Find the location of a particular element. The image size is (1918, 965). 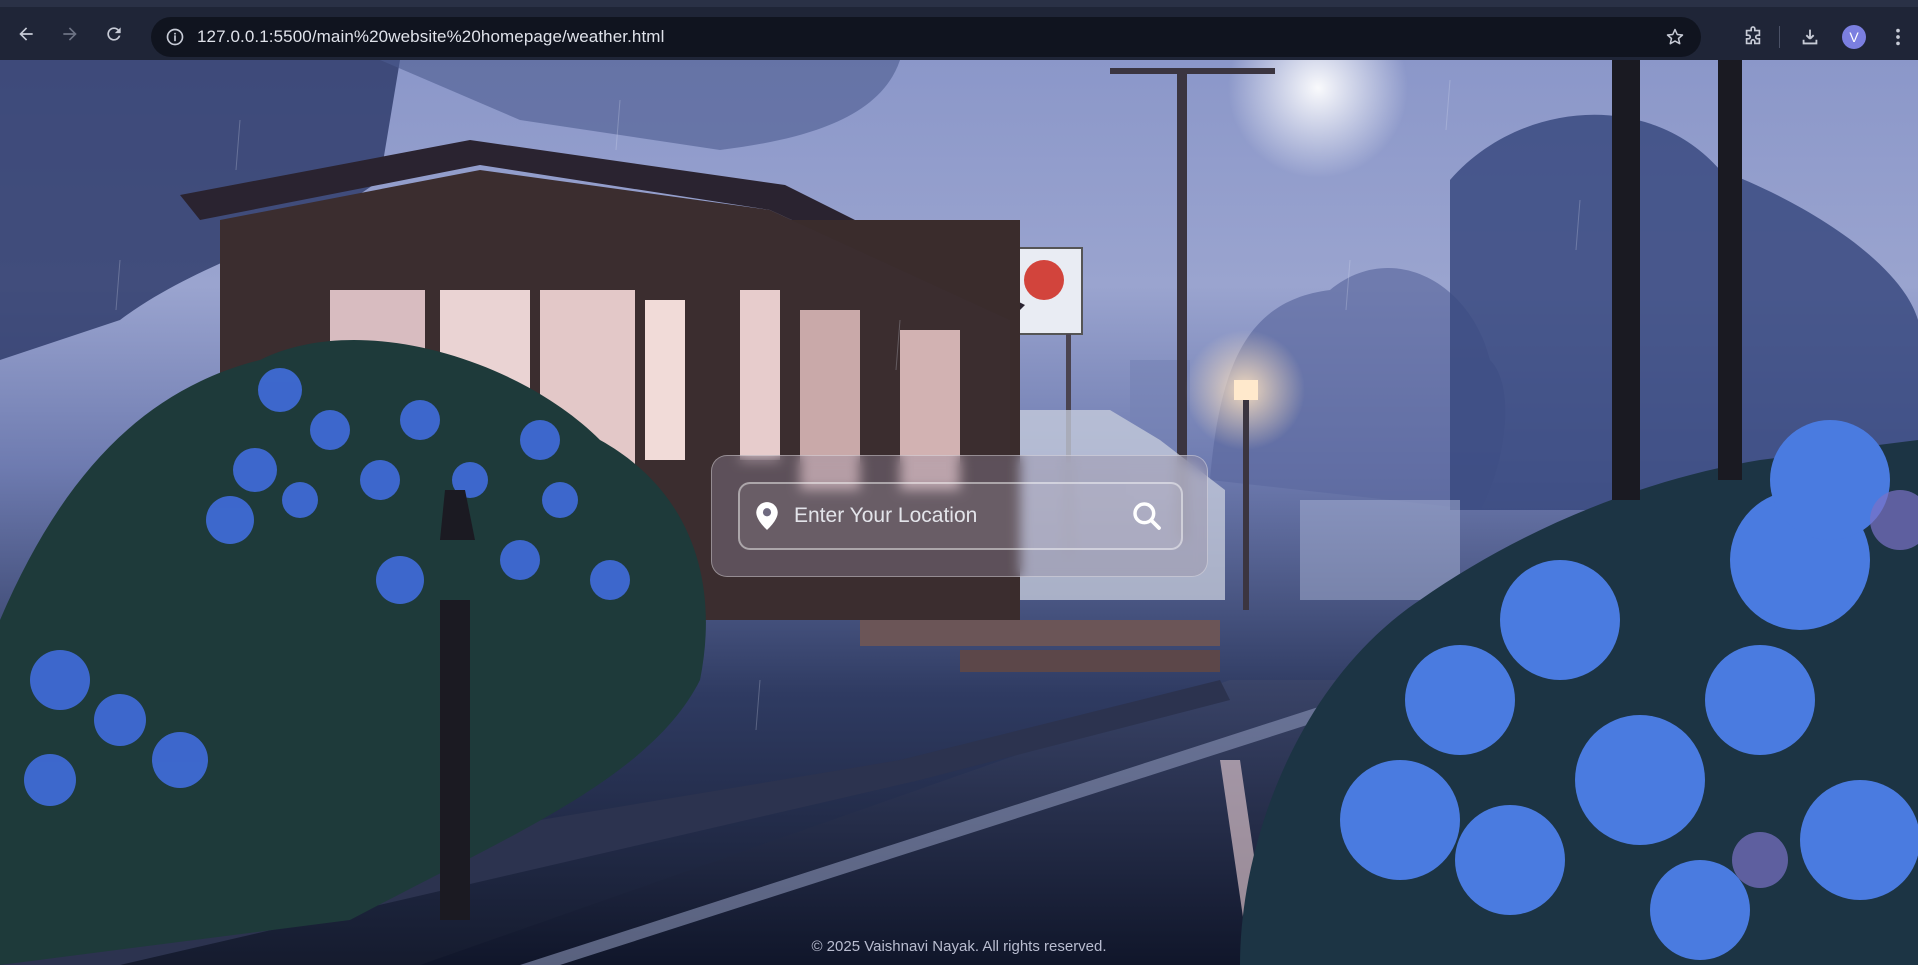

avatar: V is located at coordinates (1854, 37).